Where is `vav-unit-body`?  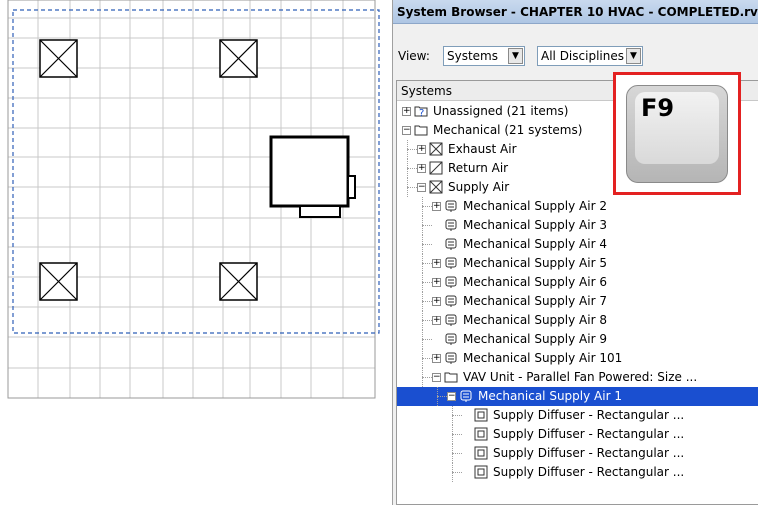
vav-unit-body is located at coordinates (309, 171).